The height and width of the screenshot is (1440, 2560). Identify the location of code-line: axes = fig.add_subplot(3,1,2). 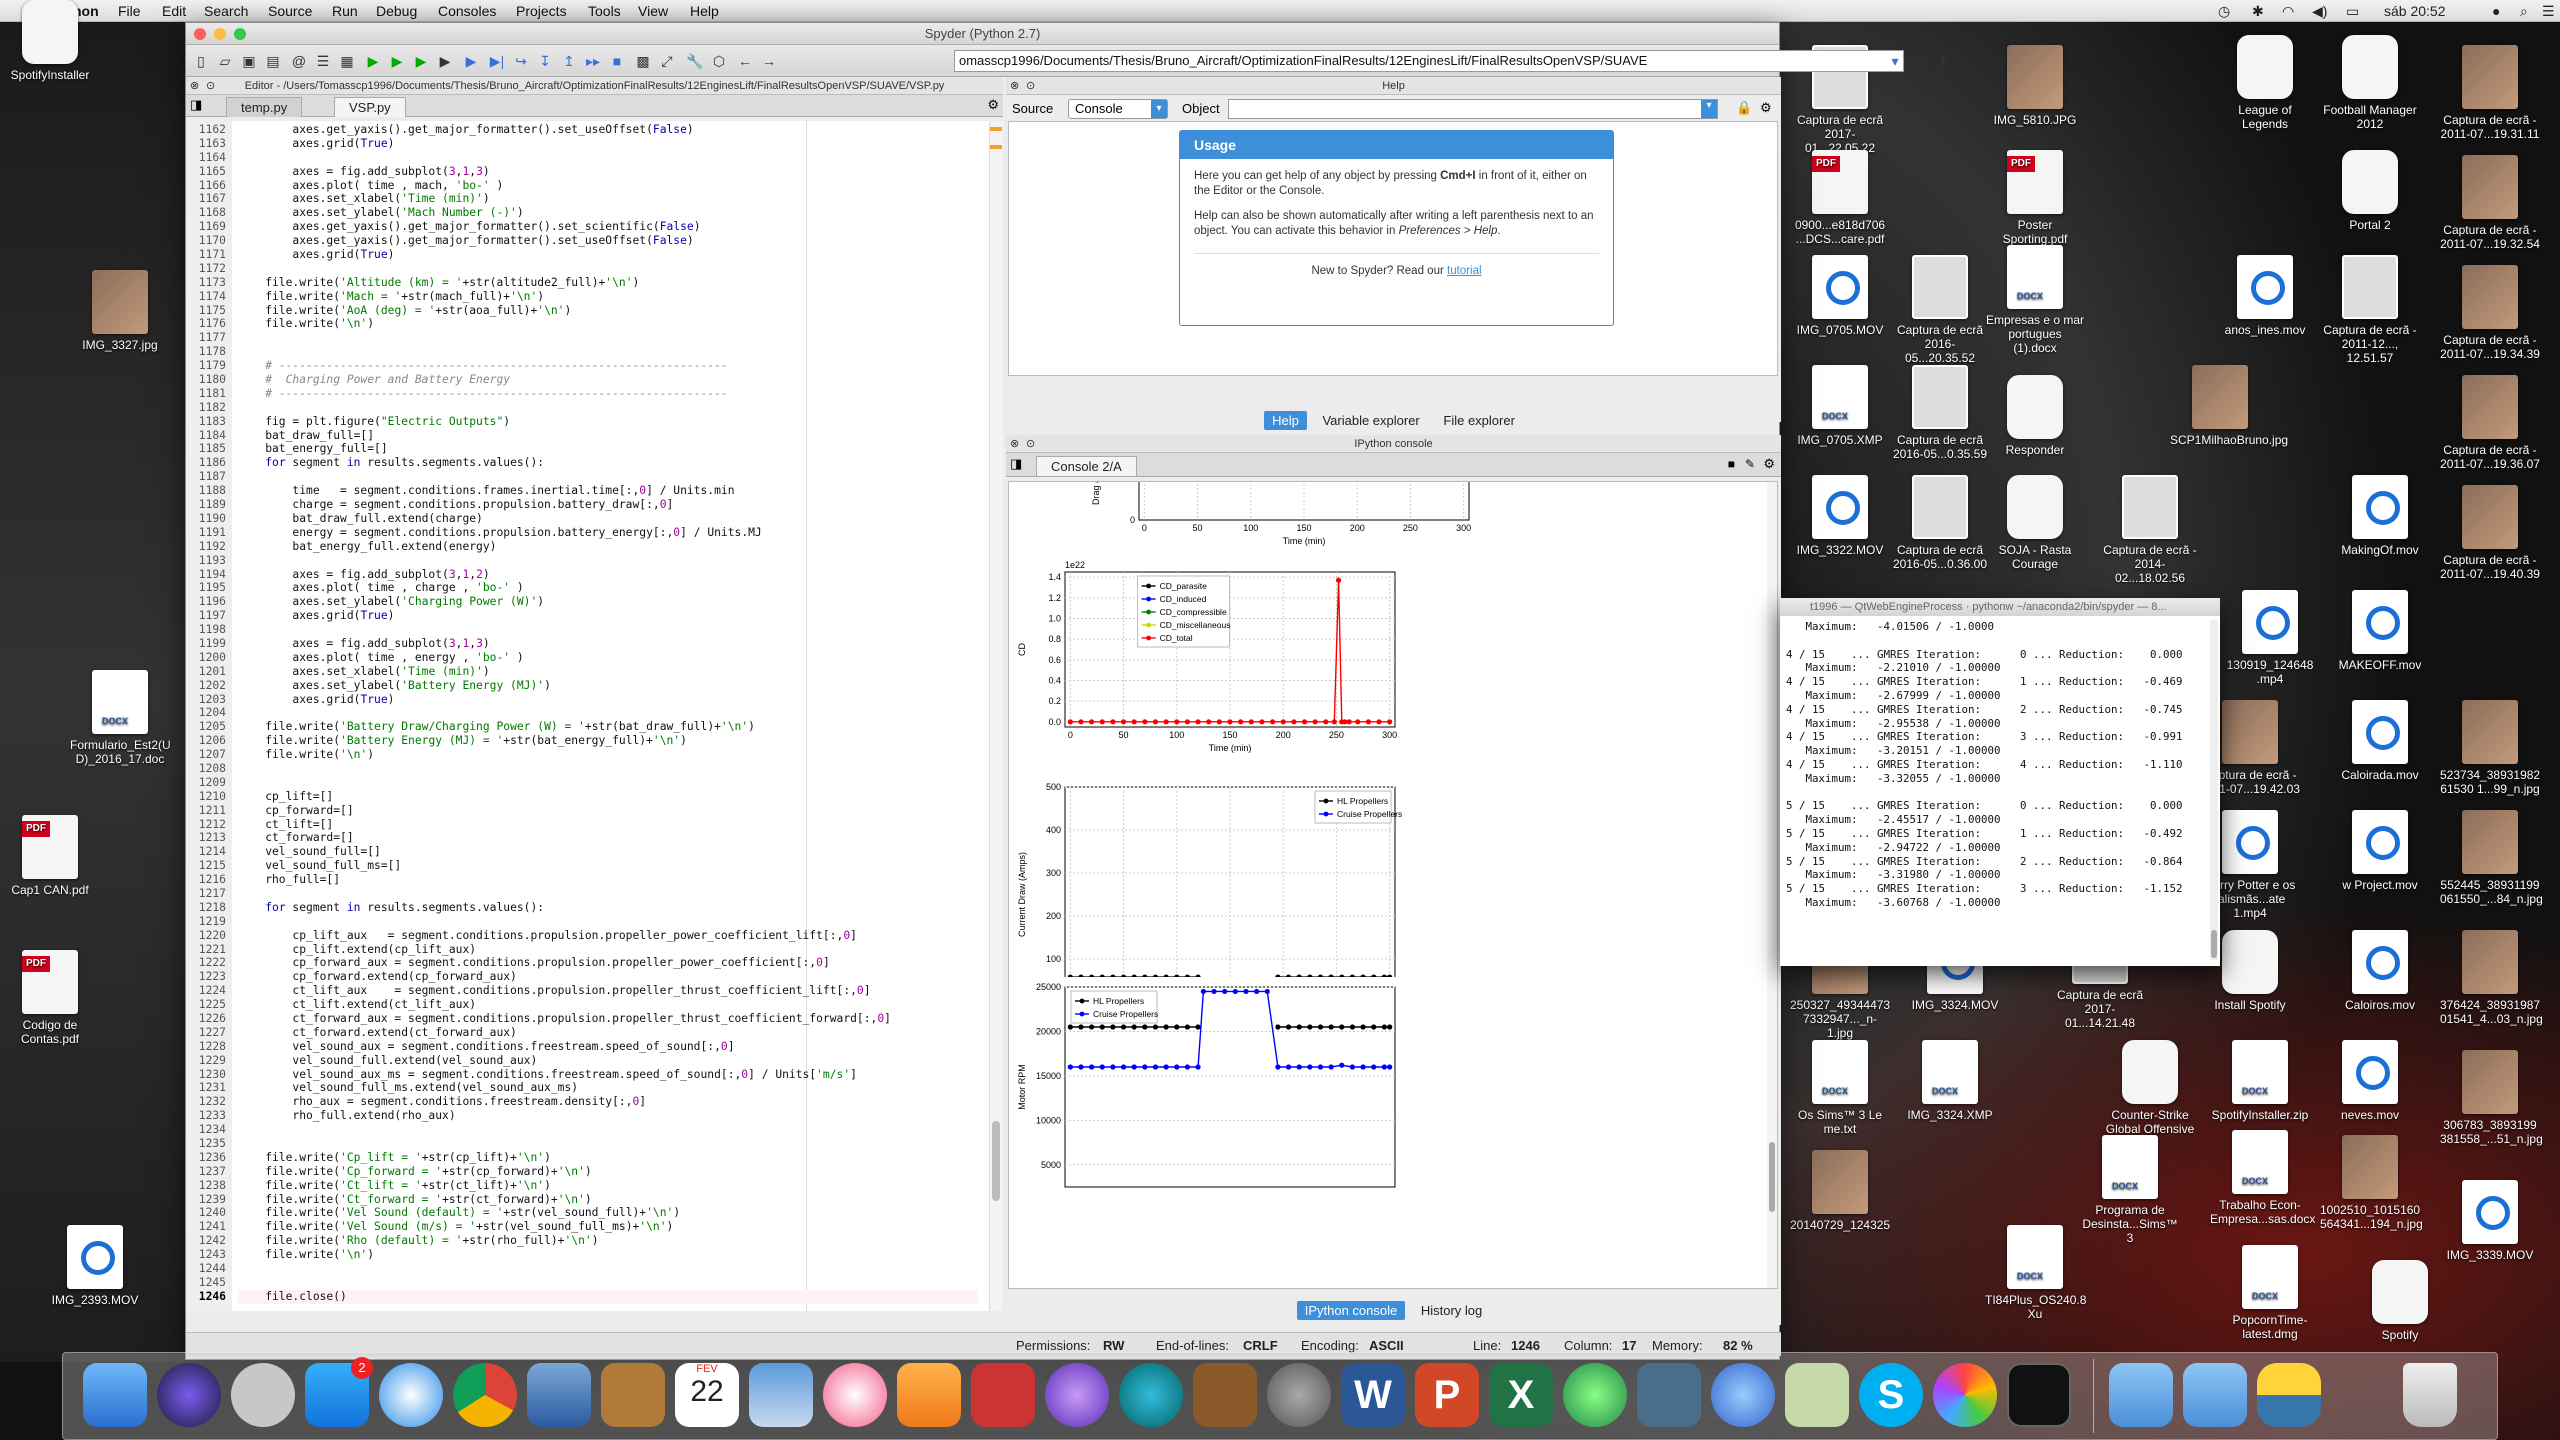
(608, 575).